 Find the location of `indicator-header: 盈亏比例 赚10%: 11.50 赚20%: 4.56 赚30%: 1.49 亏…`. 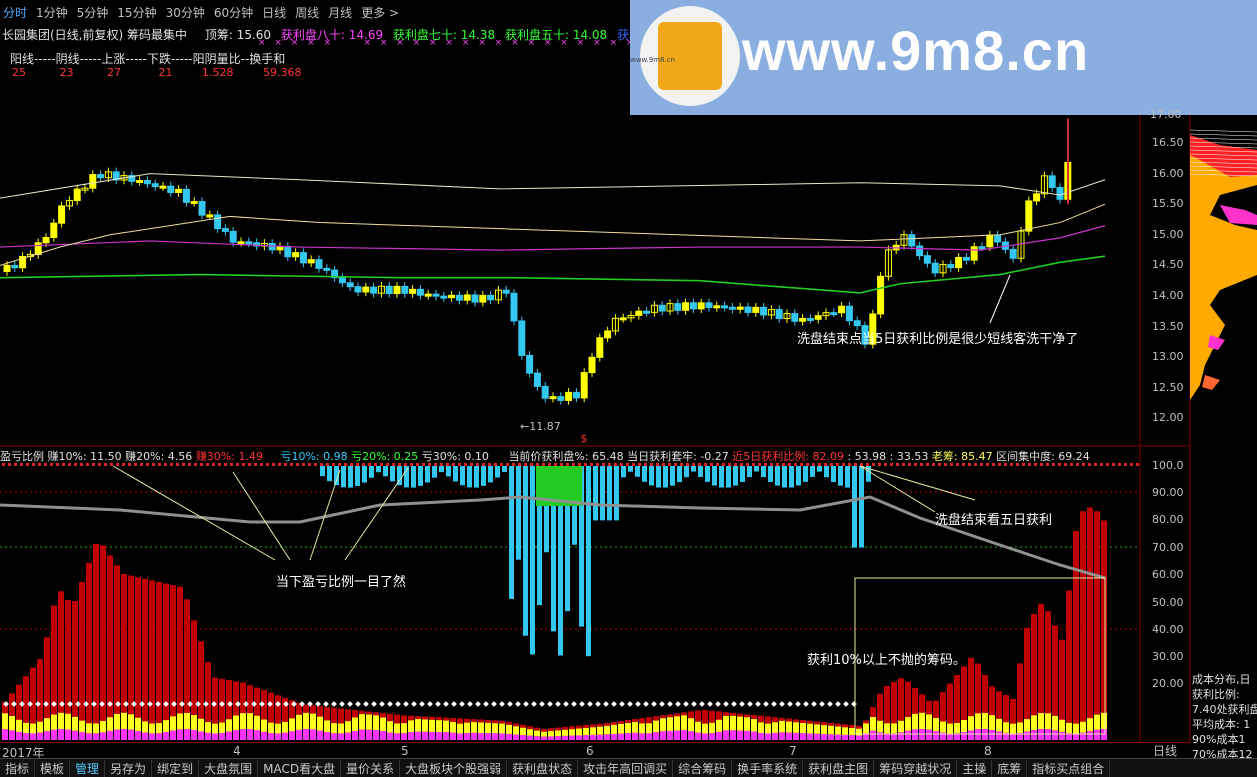

indicator-header: 盈亏比例 赚10%: 11.50 赚20%: 4.56 赚30%: 1.49 亏… is located at coordinates (545, 456).